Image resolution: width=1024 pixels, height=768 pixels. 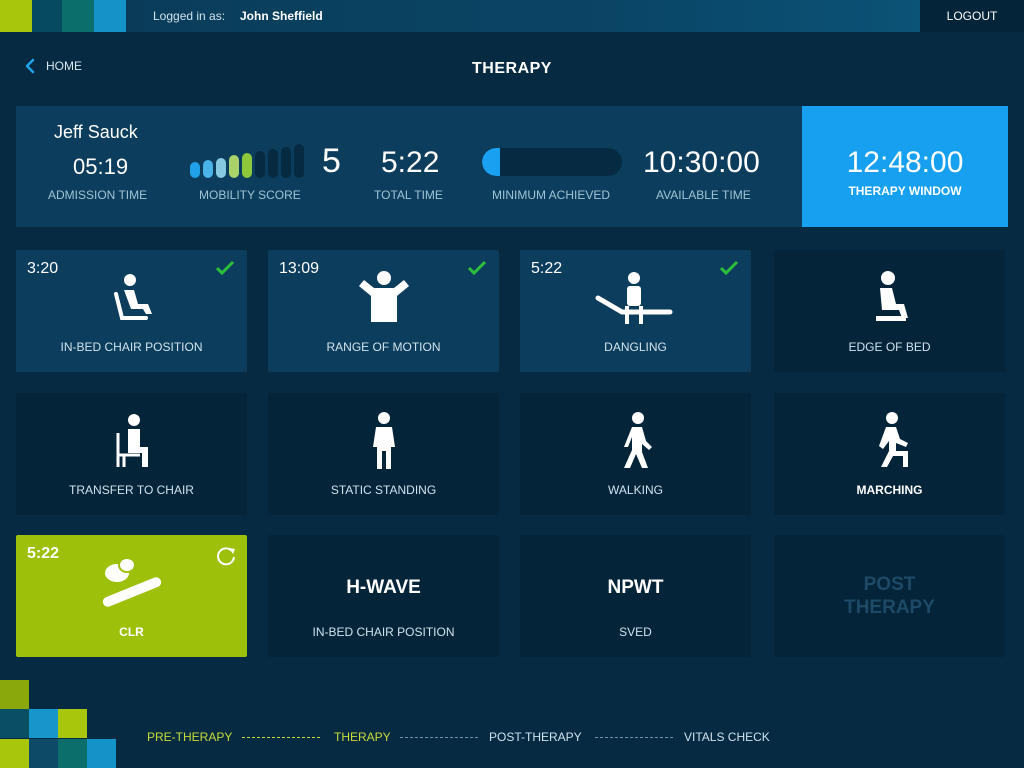 What do you see at coordinates (96, 132) in the screenshot?
I see `patient-name: Jeff Sauck` at bounding box center [96, 132].